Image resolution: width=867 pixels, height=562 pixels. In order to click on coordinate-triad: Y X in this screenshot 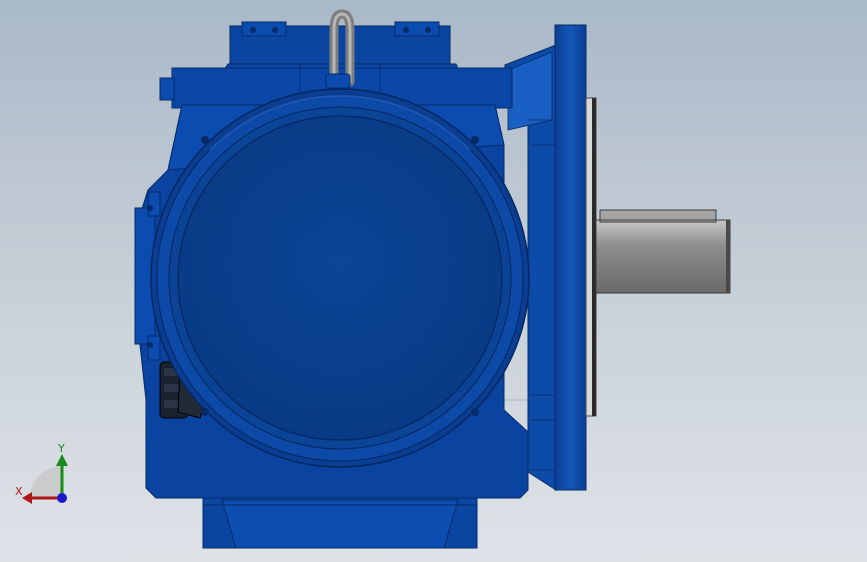, I will do `click(41, 473)`.